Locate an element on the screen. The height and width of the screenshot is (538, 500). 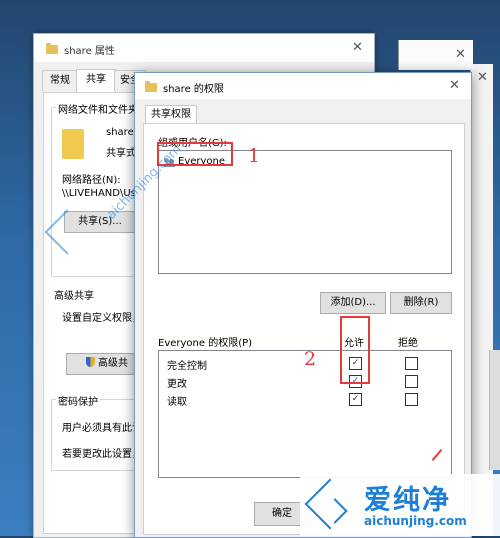
annotation-number-2: 2 is located at coordinates (310, 359).